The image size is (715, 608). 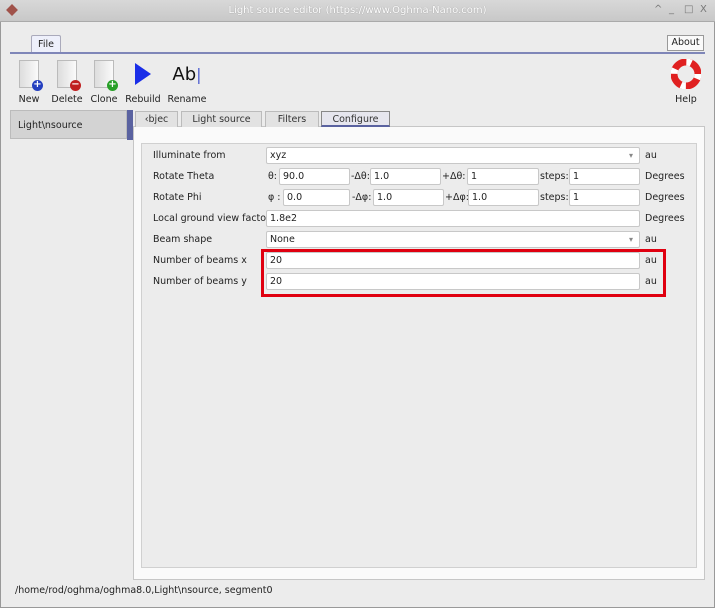 What do you see at coordinates (316, 197) in the screenshot?
I see `phi-input: 0.0` at bounding box center [316, 197].